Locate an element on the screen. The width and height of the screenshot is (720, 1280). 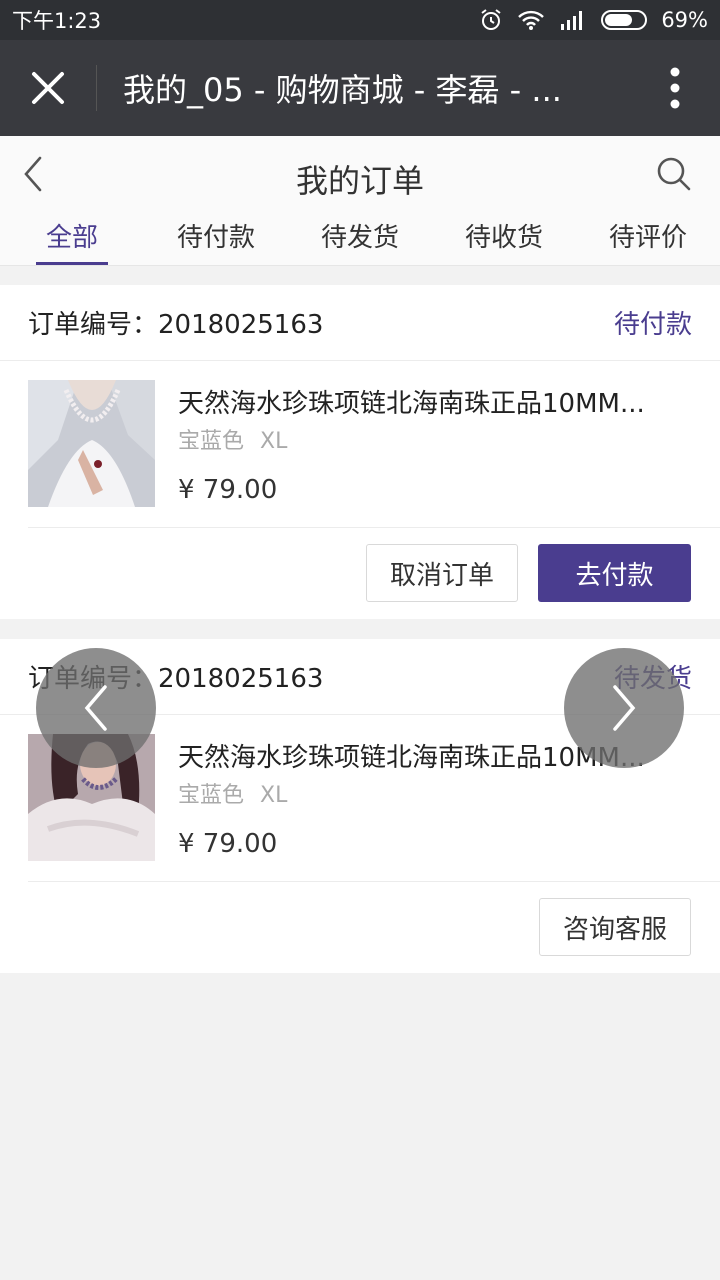
tab-all: 全部 is located at coordinates (72, 241).